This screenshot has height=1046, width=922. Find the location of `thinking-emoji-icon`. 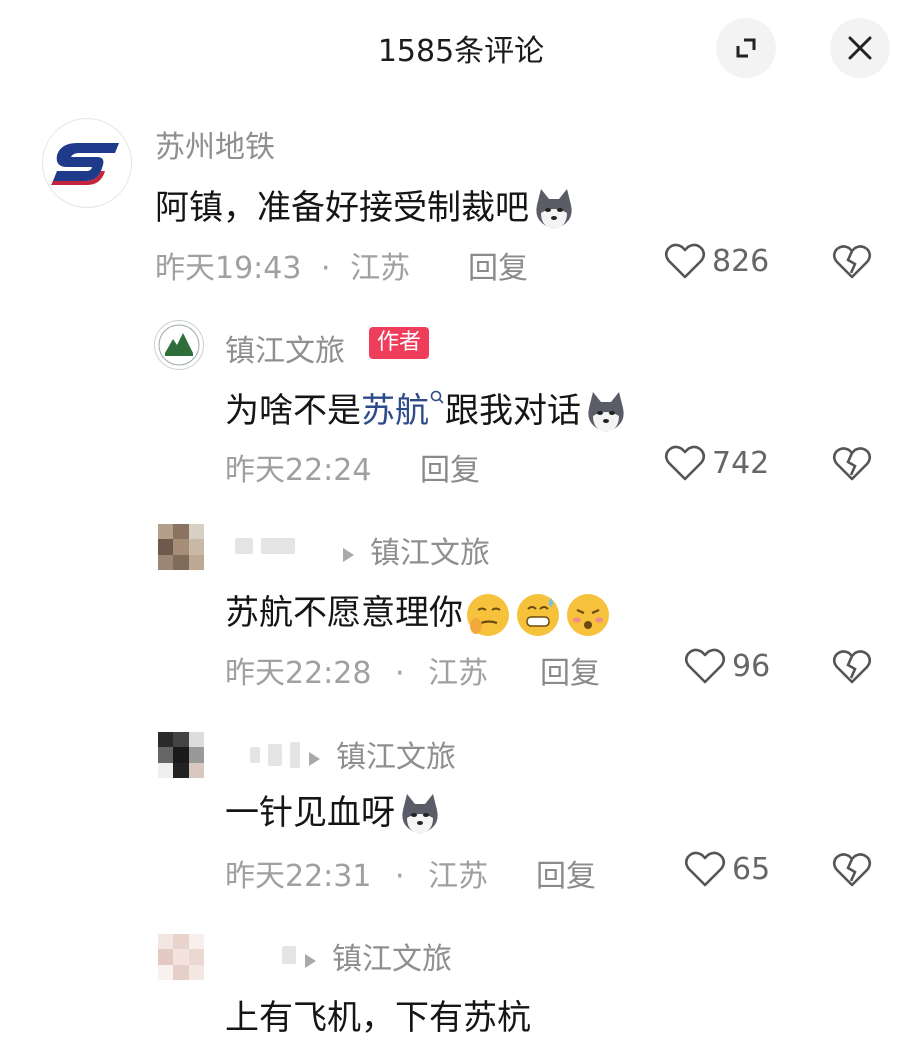

thinking-emoji-icon is located at coordinates (488, 614).